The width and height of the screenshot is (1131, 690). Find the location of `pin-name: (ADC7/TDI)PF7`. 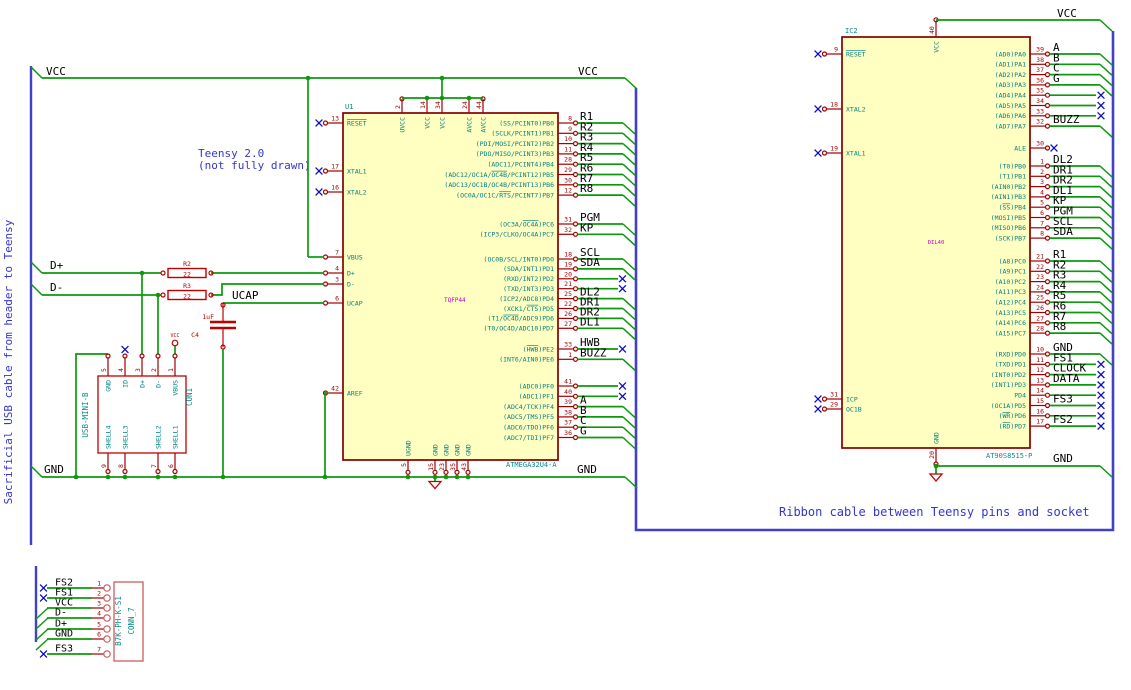

pin-name: (ADC7/TDI)PF7 is located at coordinates (528, 438).